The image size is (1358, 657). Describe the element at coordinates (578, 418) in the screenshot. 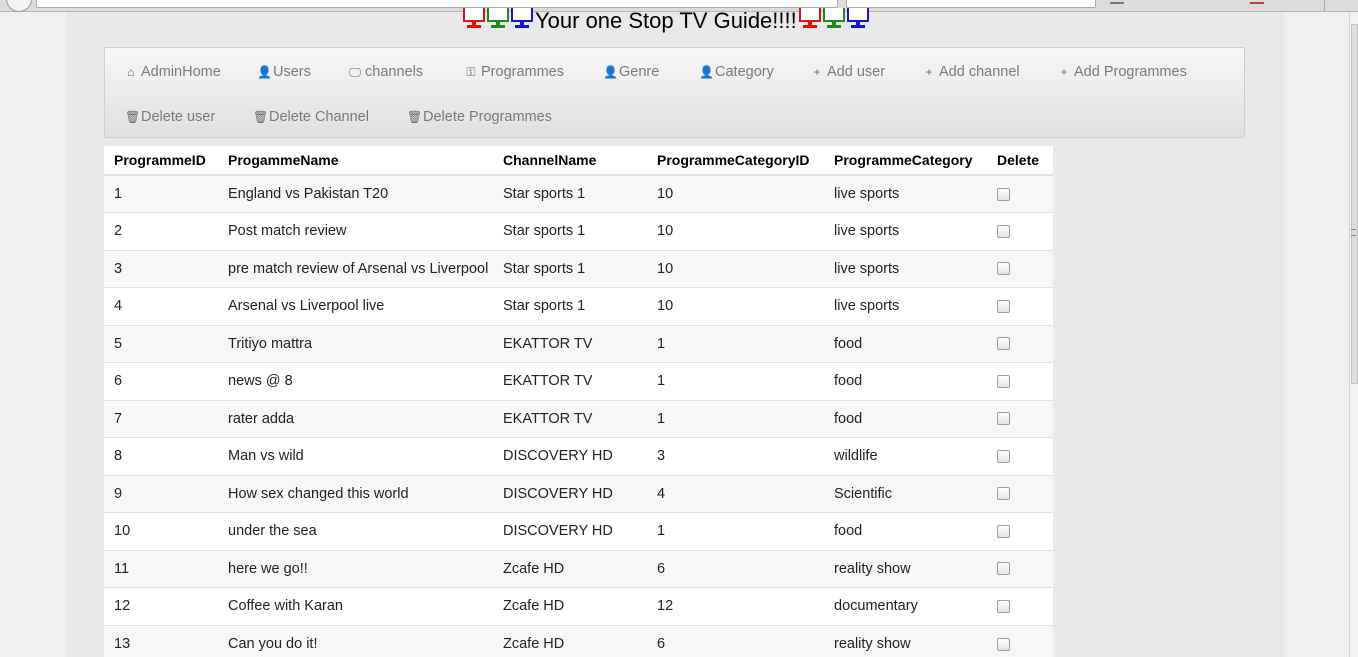

I see `table-row: 7 rater adda EKATTOR TV 1 food` at that location.